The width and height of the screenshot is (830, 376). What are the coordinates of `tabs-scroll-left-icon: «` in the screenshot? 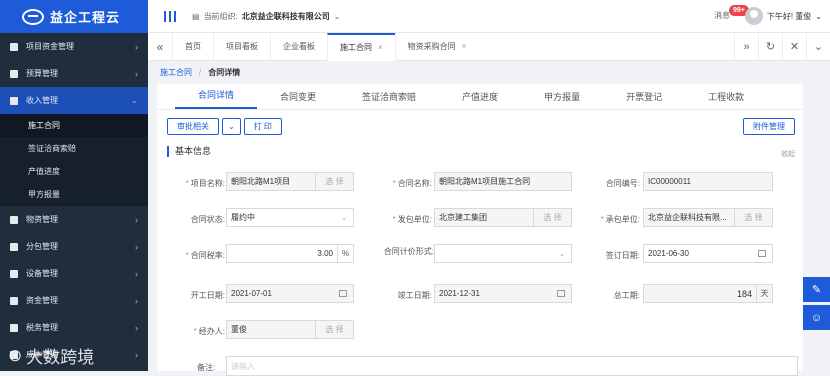 It's located at (160, 47).